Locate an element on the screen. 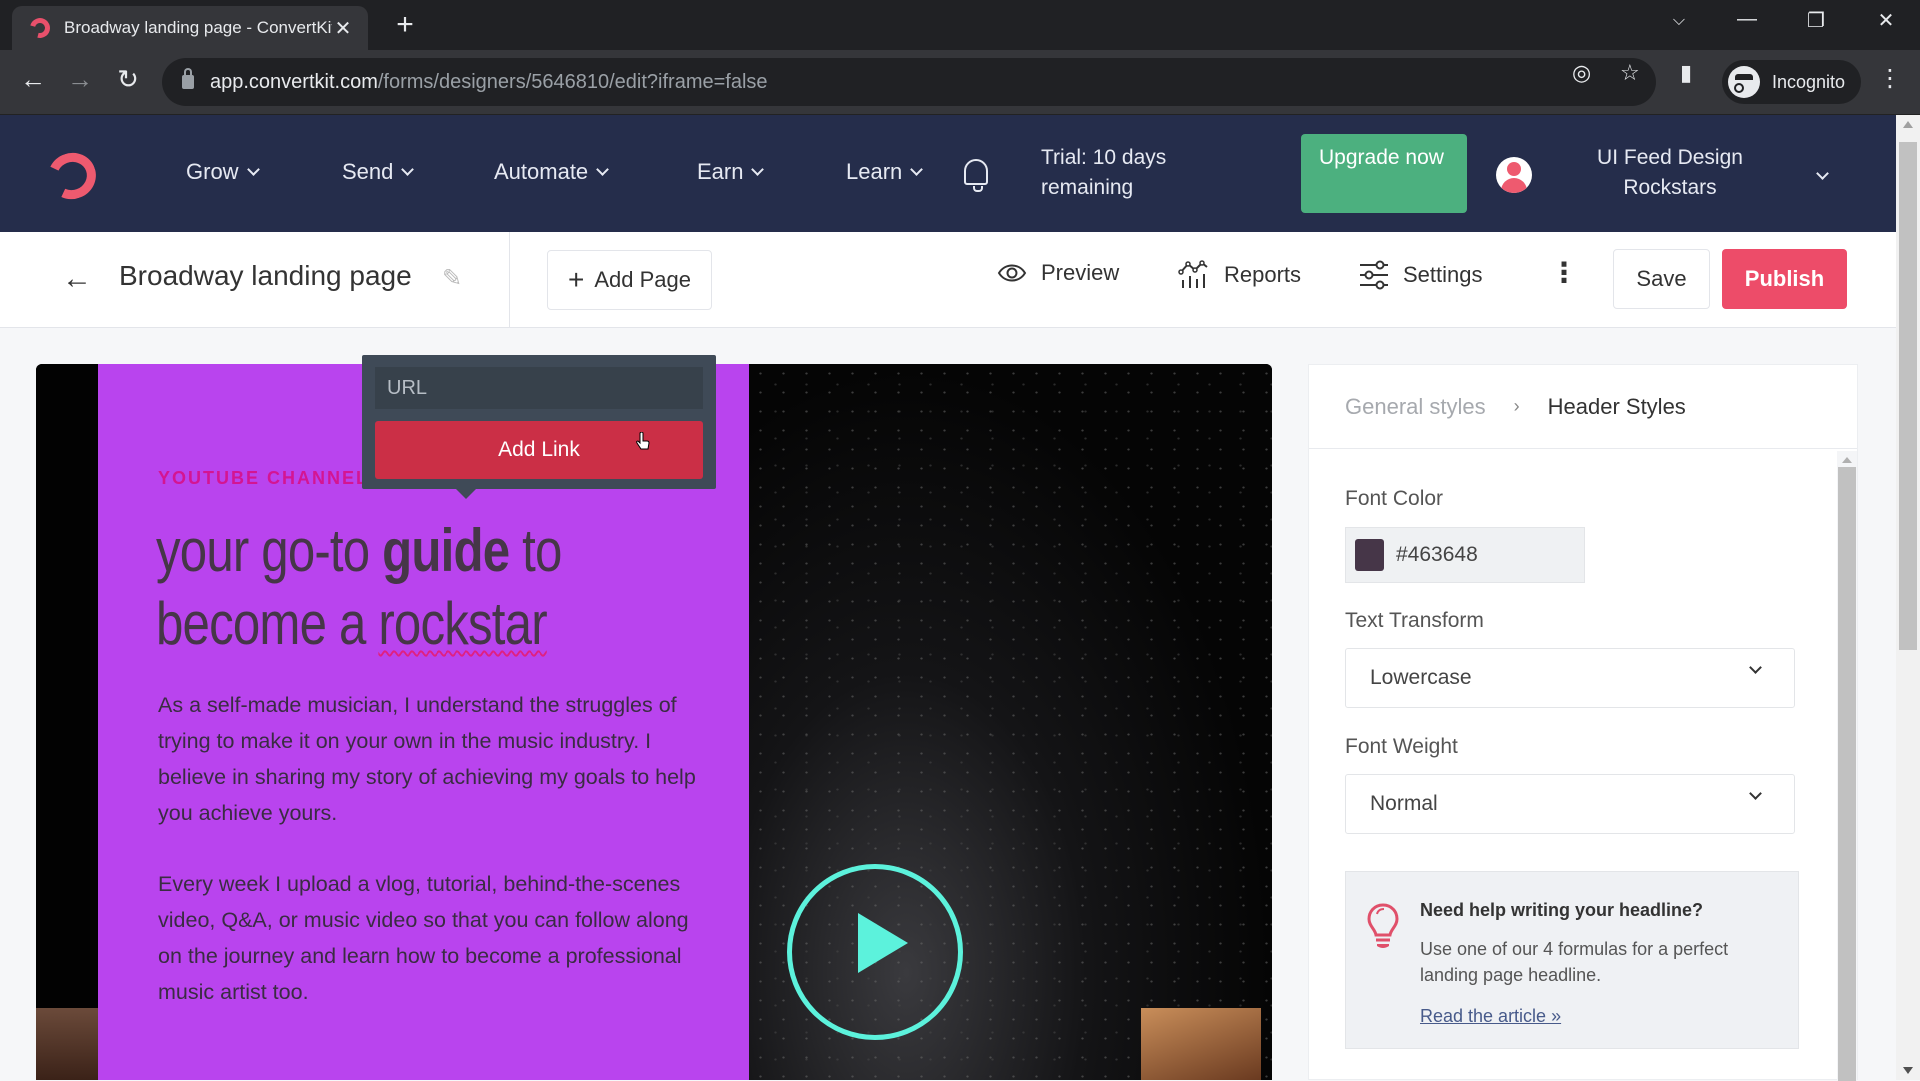 Image resolution: width=1920 pixels, height=1081 pixels. font-color-label: Font Color is located at coordinates (1394, 498).